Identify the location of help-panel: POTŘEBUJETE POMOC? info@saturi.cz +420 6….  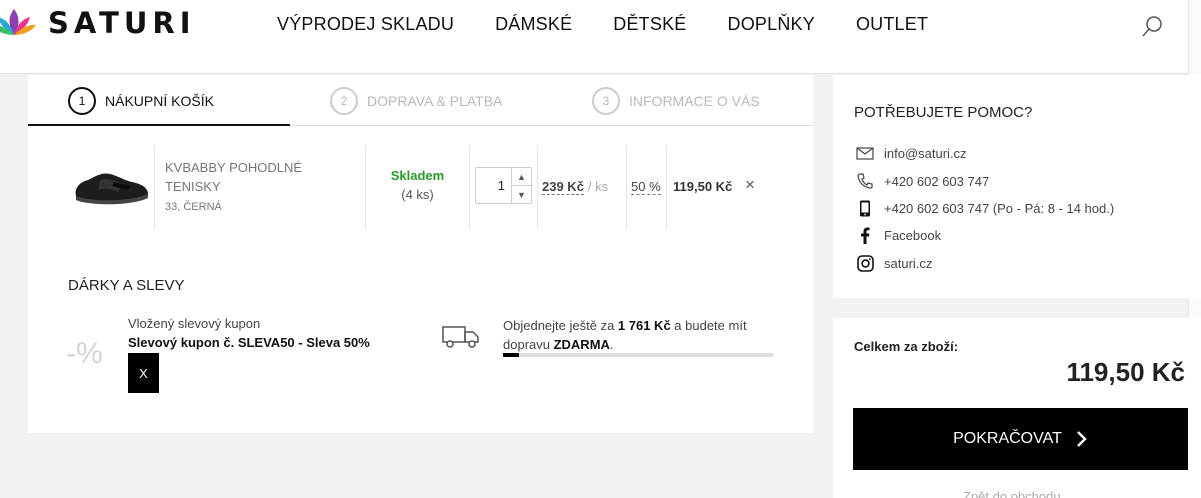
(1017, 186).